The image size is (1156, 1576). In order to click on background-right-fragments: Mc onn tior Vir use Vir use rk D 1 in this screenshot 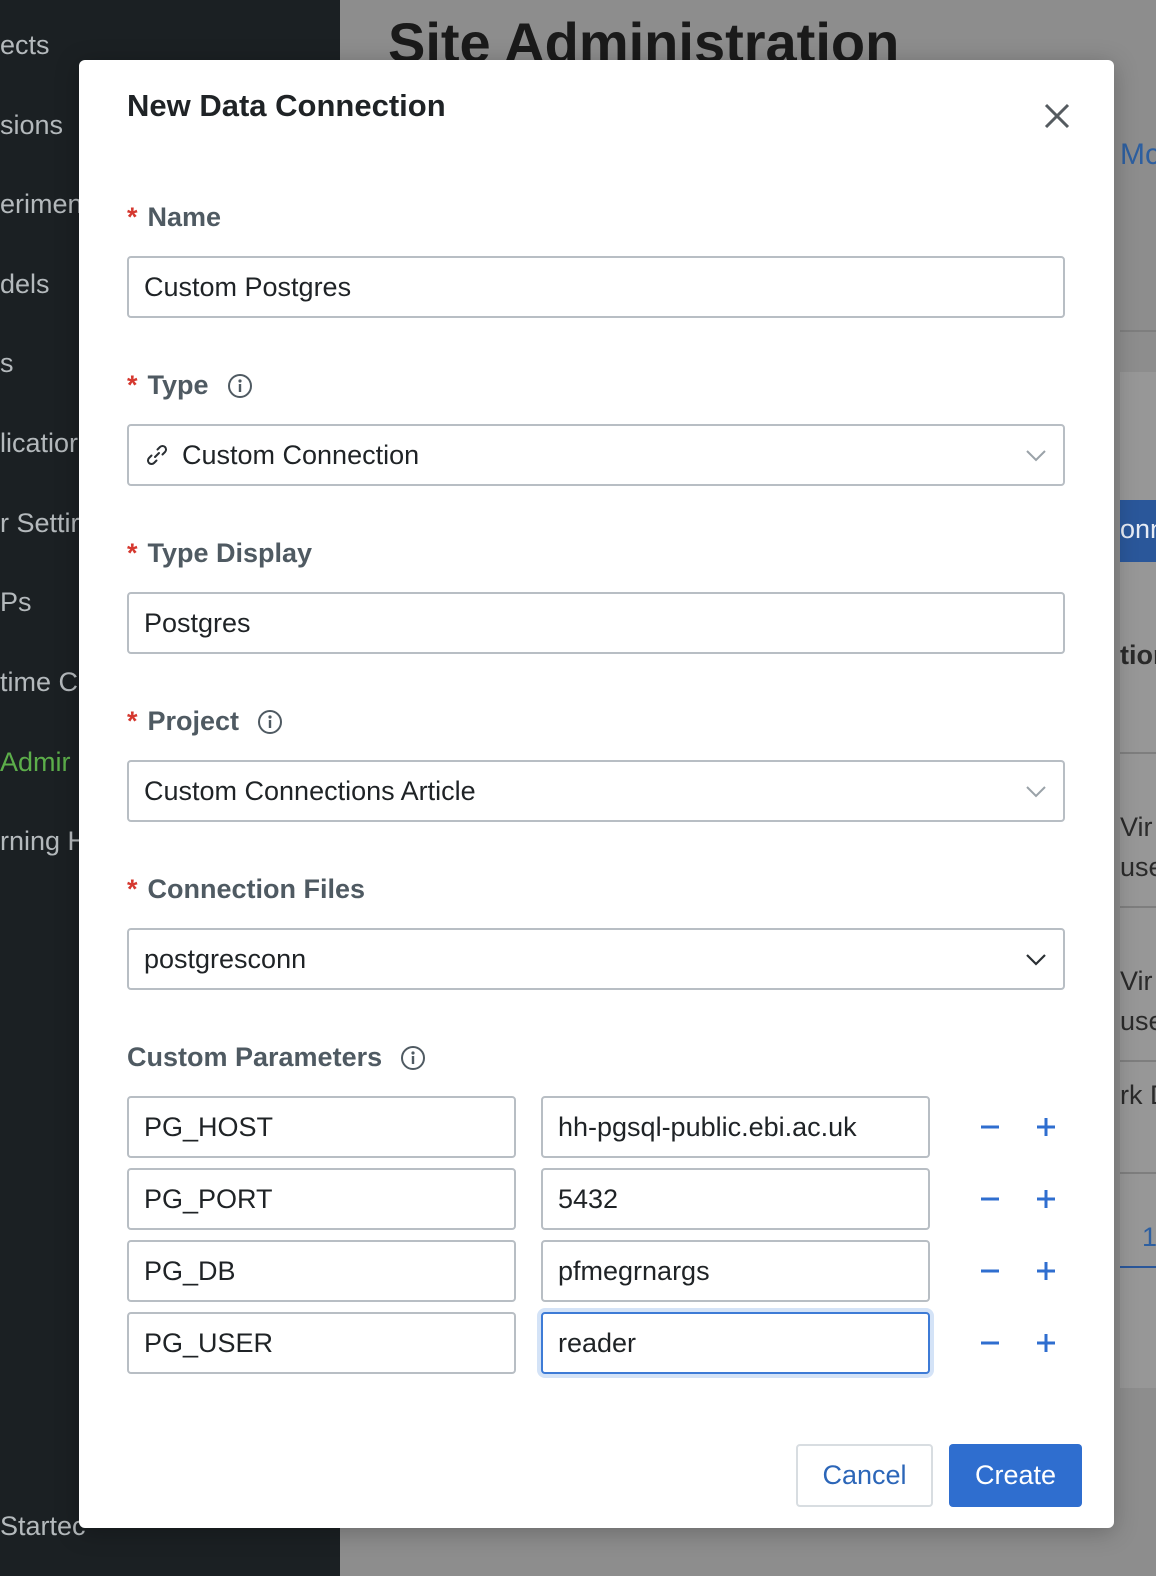, I will do `click(1138, 788)`.